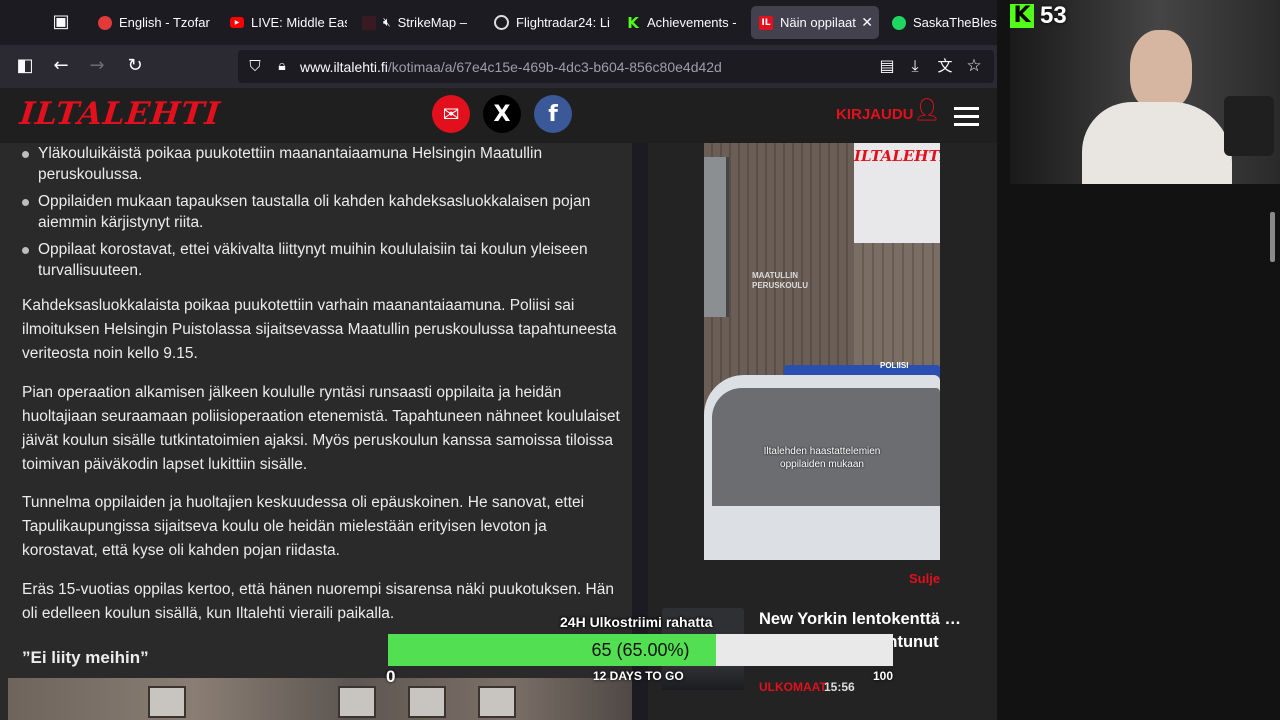 Image resolution: width=1280 pixels, height=720 pixels. I want to click on spotify-icon, so click(899, 22).